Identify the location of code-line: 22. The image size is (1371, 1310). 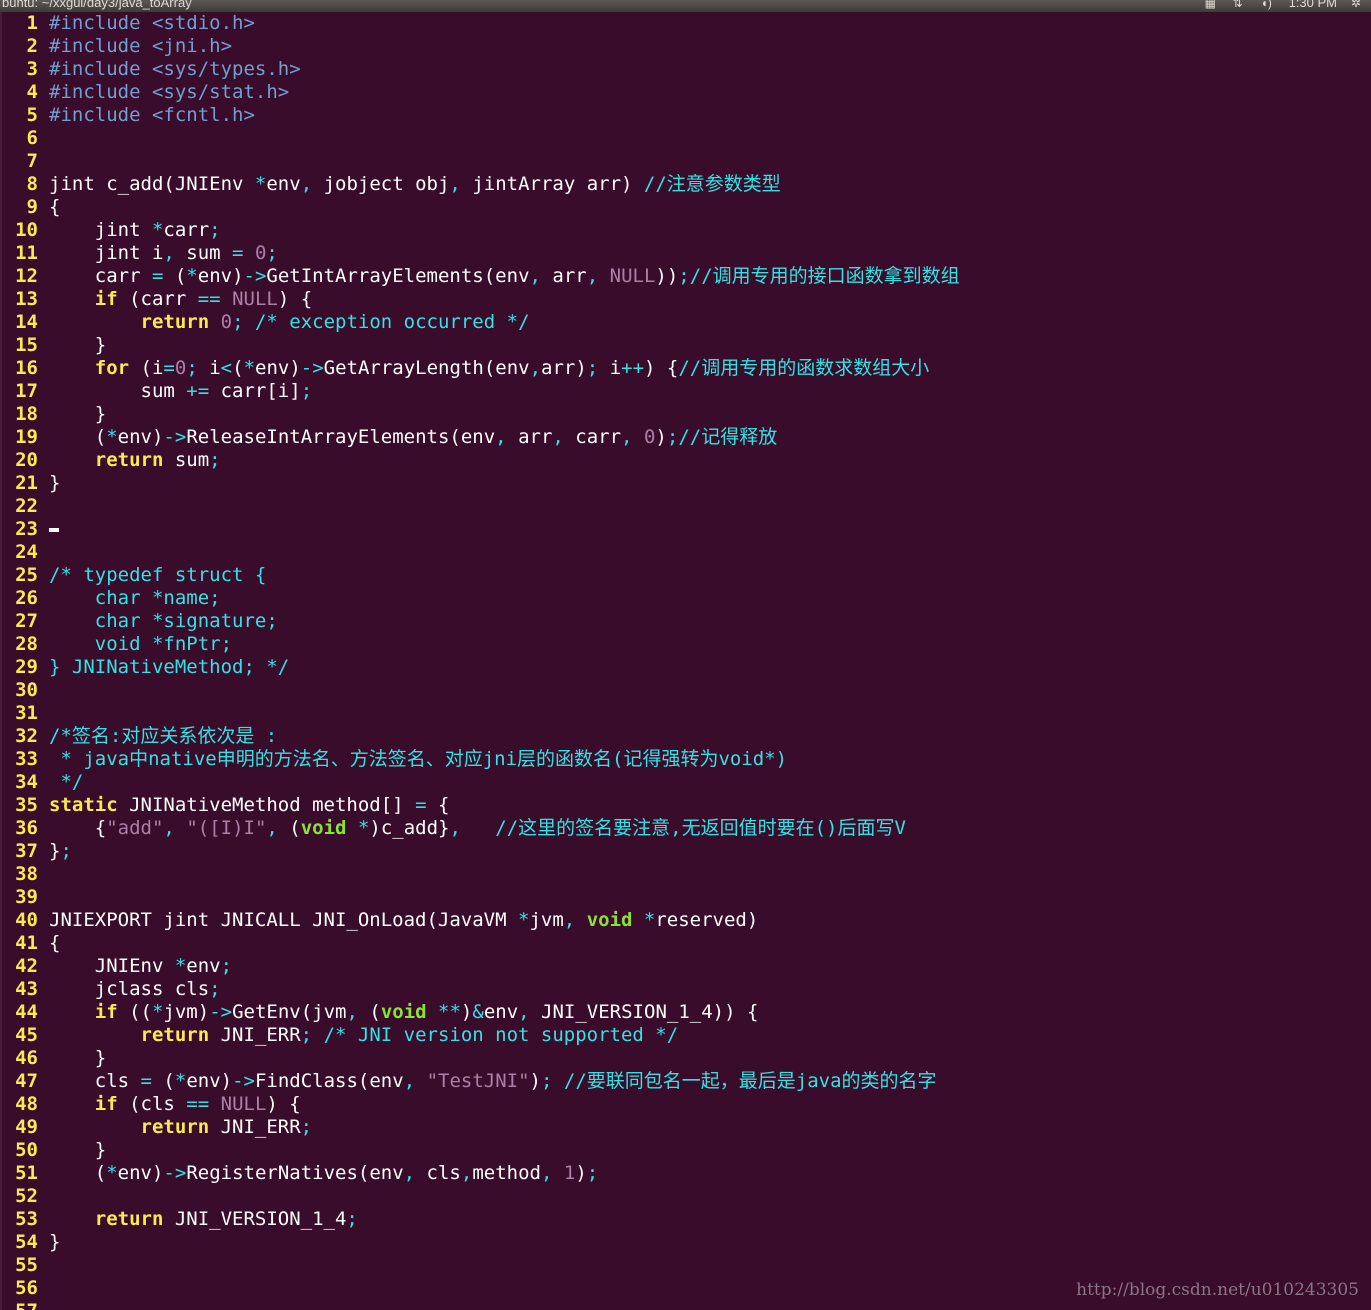
(25, 506).